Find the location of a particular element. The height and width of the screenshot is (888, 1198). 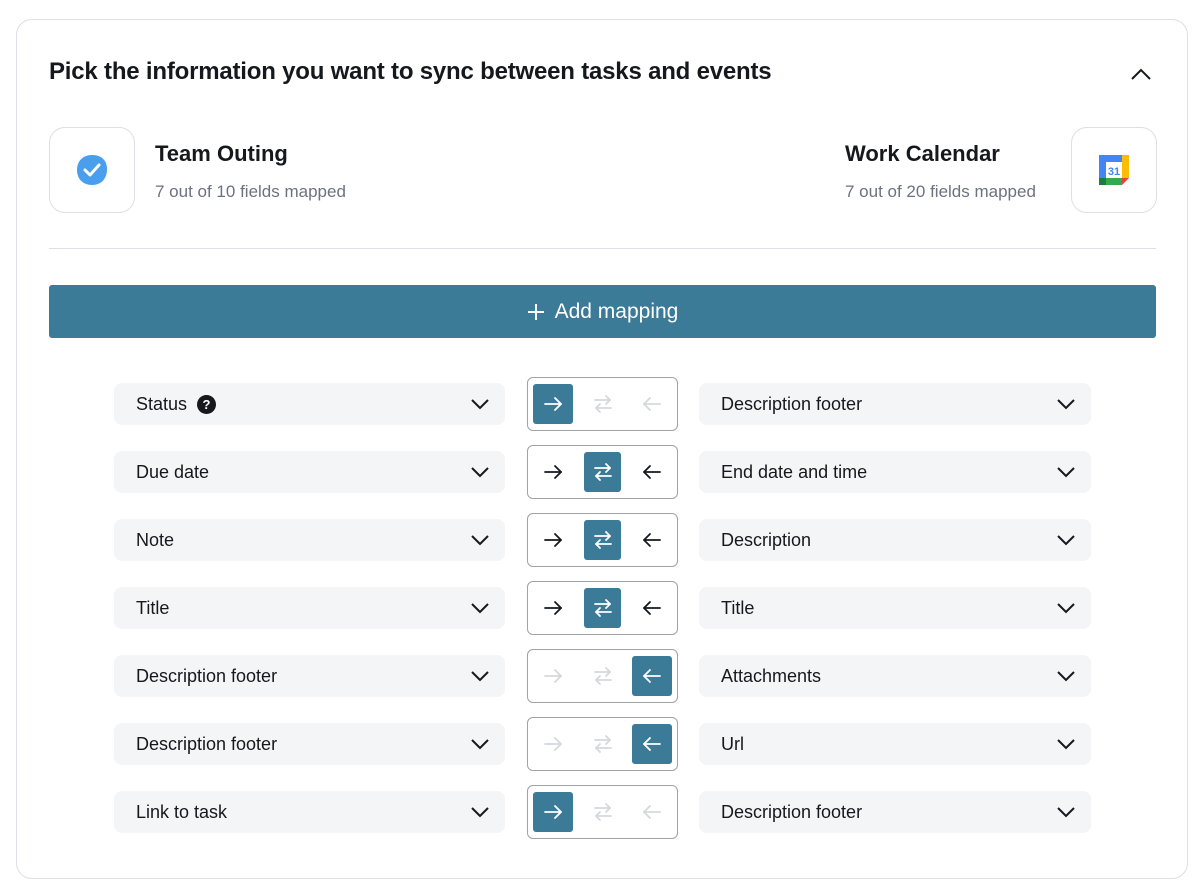

source-field-label: Note is located at coordinates (155, 539).